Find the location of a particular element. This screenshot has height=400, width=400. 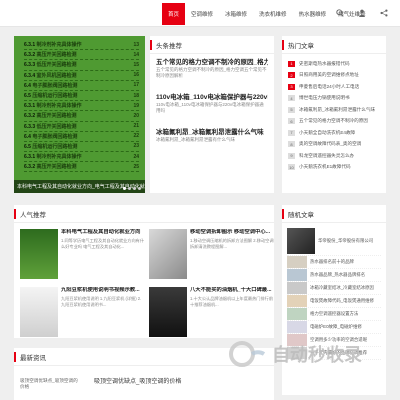

share-icon is located at coordinates (384, 13).